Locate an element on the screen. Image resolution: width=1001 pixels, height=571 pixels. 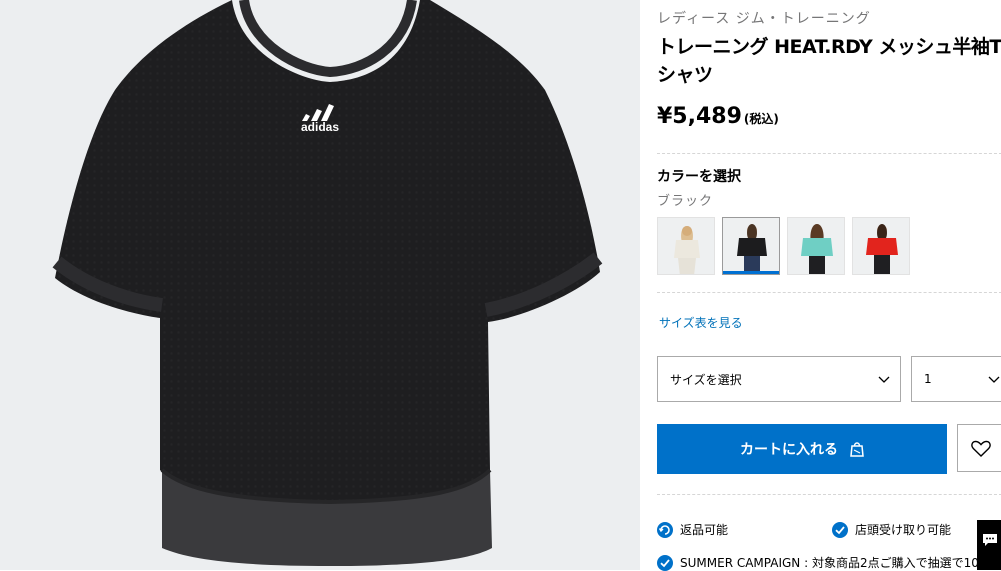
product-title: トレーニング HEAT.RDY メッシュ半袖Tシャツ is located at coordinates (829, 61).